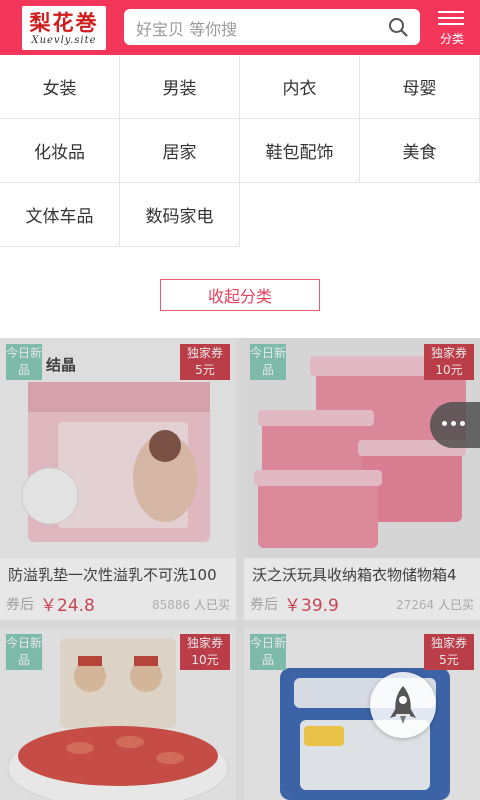  Describe the element at coordinates (118, 448) in the screenshot. I see `product-image: 今日新品 独家券 5元 结晶` at that location.